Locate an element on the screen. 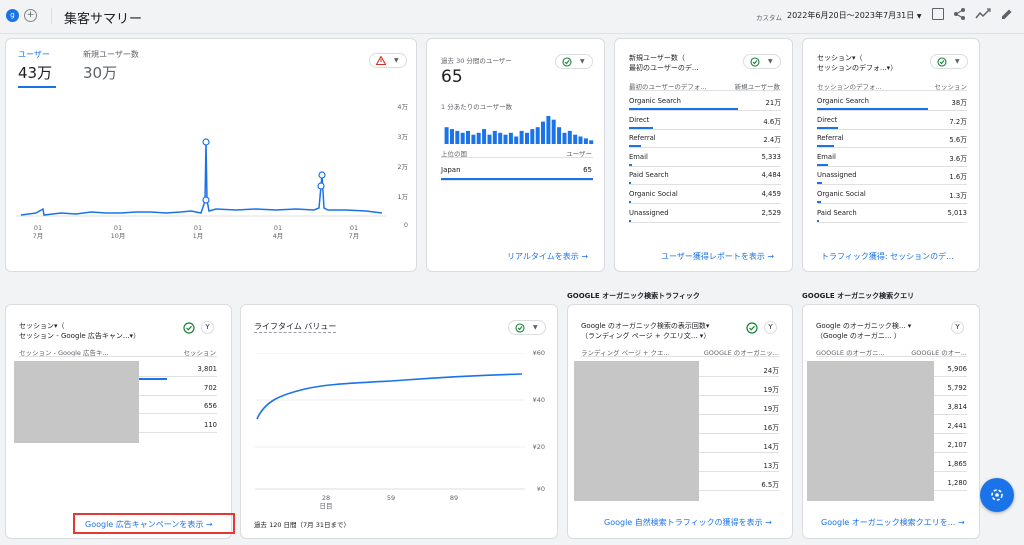  organic-traffic-title-line2: （ランディング ページ + クエリ文... ▾） is located at coordinates (646, 336).